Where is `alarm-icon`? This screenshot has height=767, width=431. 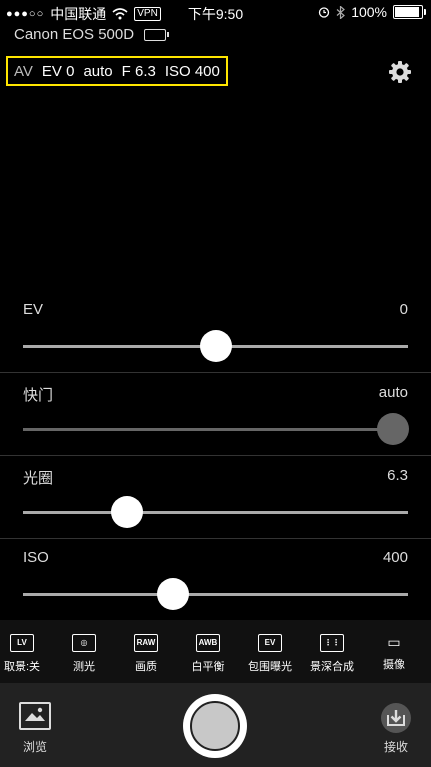 alarm-icon is located at coordinates (324, 12).